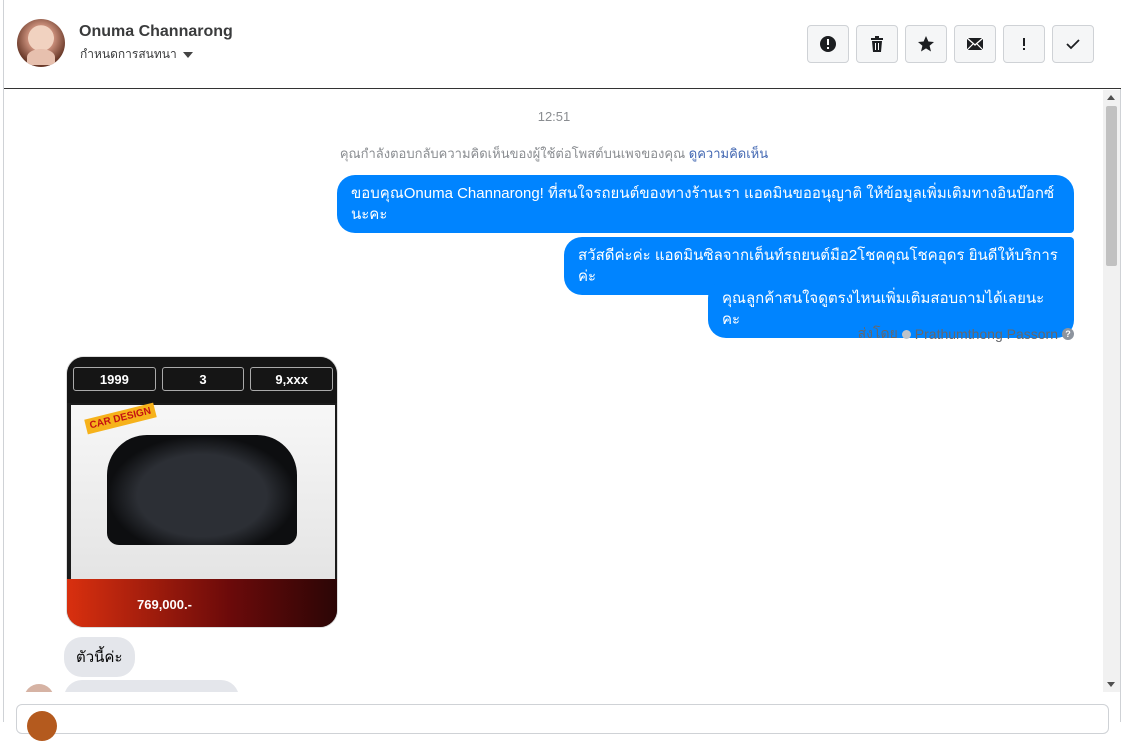 The image size is (1122, 741). I want to click on incoming-message-partial, so click(151, 686).